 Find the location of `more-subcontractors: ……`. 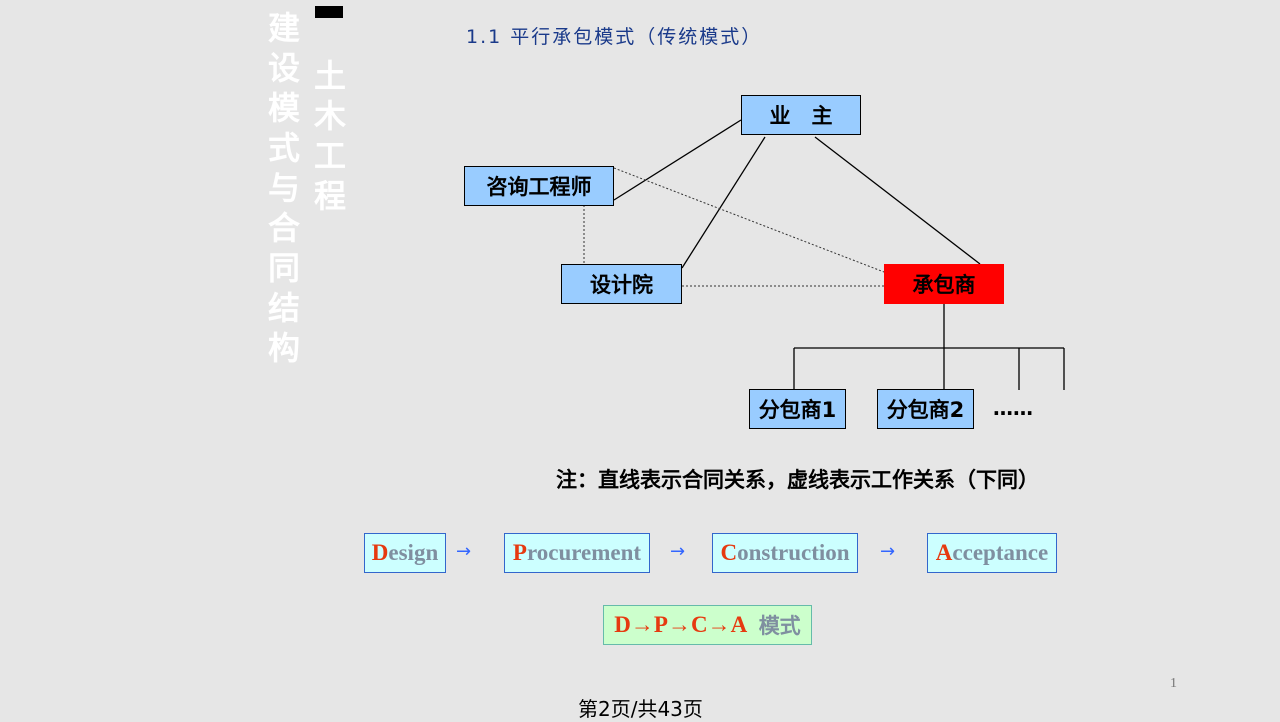

more-subcontractors: …… is located at coordinates (1013, 408).